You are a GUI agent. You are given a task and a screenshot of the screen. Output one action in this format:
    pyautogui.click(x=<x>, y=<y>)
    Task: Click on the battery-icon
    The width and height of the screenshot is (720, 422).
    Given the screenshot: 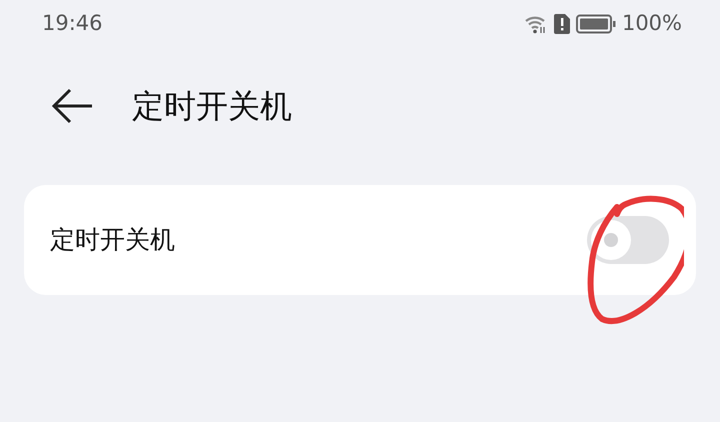 What is the action you would take?
    pyautogui.click(x=596, y=24)
    